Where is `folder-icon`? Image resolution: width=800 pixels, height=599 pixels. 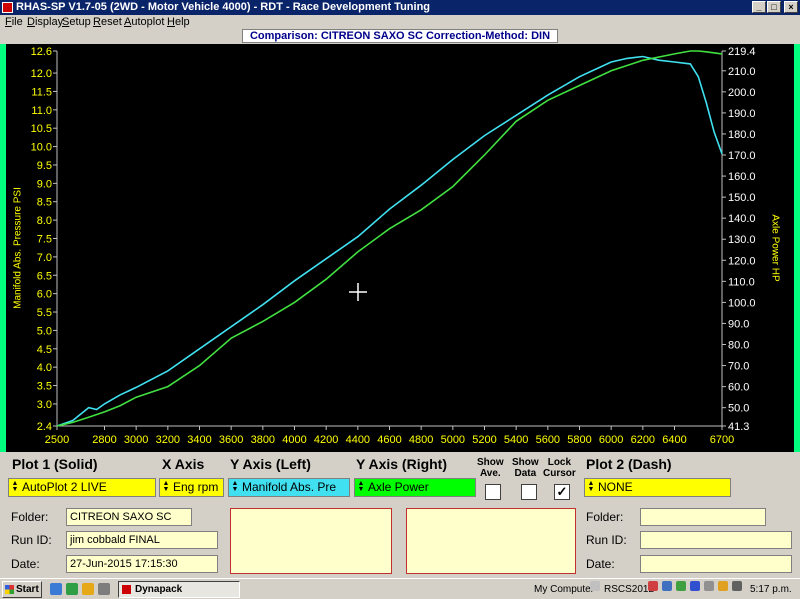 folder-icon is located at coordinates (88, 589).